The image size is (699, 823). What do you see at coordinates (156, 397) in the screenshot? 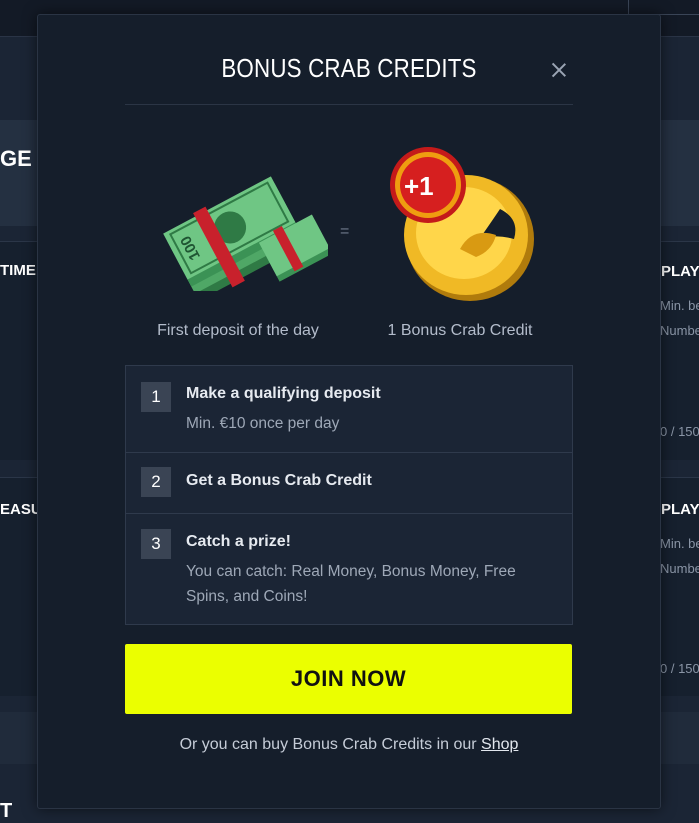
I see `step-number: 1` at bounding box center [156, 397].